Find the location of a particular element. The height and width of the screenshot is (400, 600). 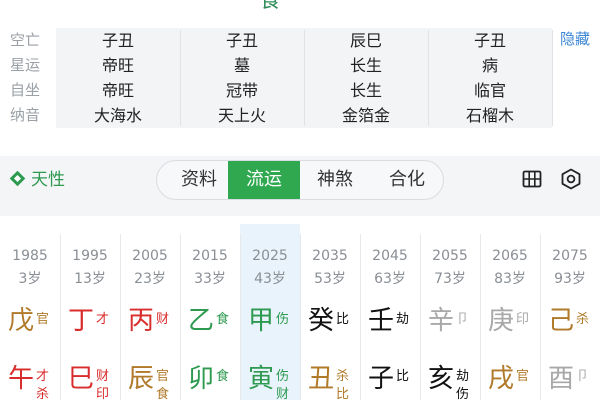

tab-ziliao: 资料 is located at coordinates (199, 180).